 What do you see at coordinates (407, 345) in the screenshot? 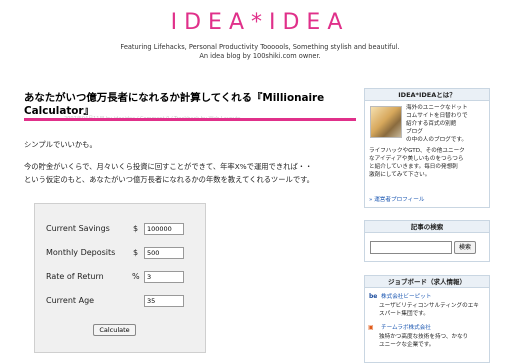
I see `job-2-desc-line-2: ユニークな企業です。` at bounding box center [407, 345].